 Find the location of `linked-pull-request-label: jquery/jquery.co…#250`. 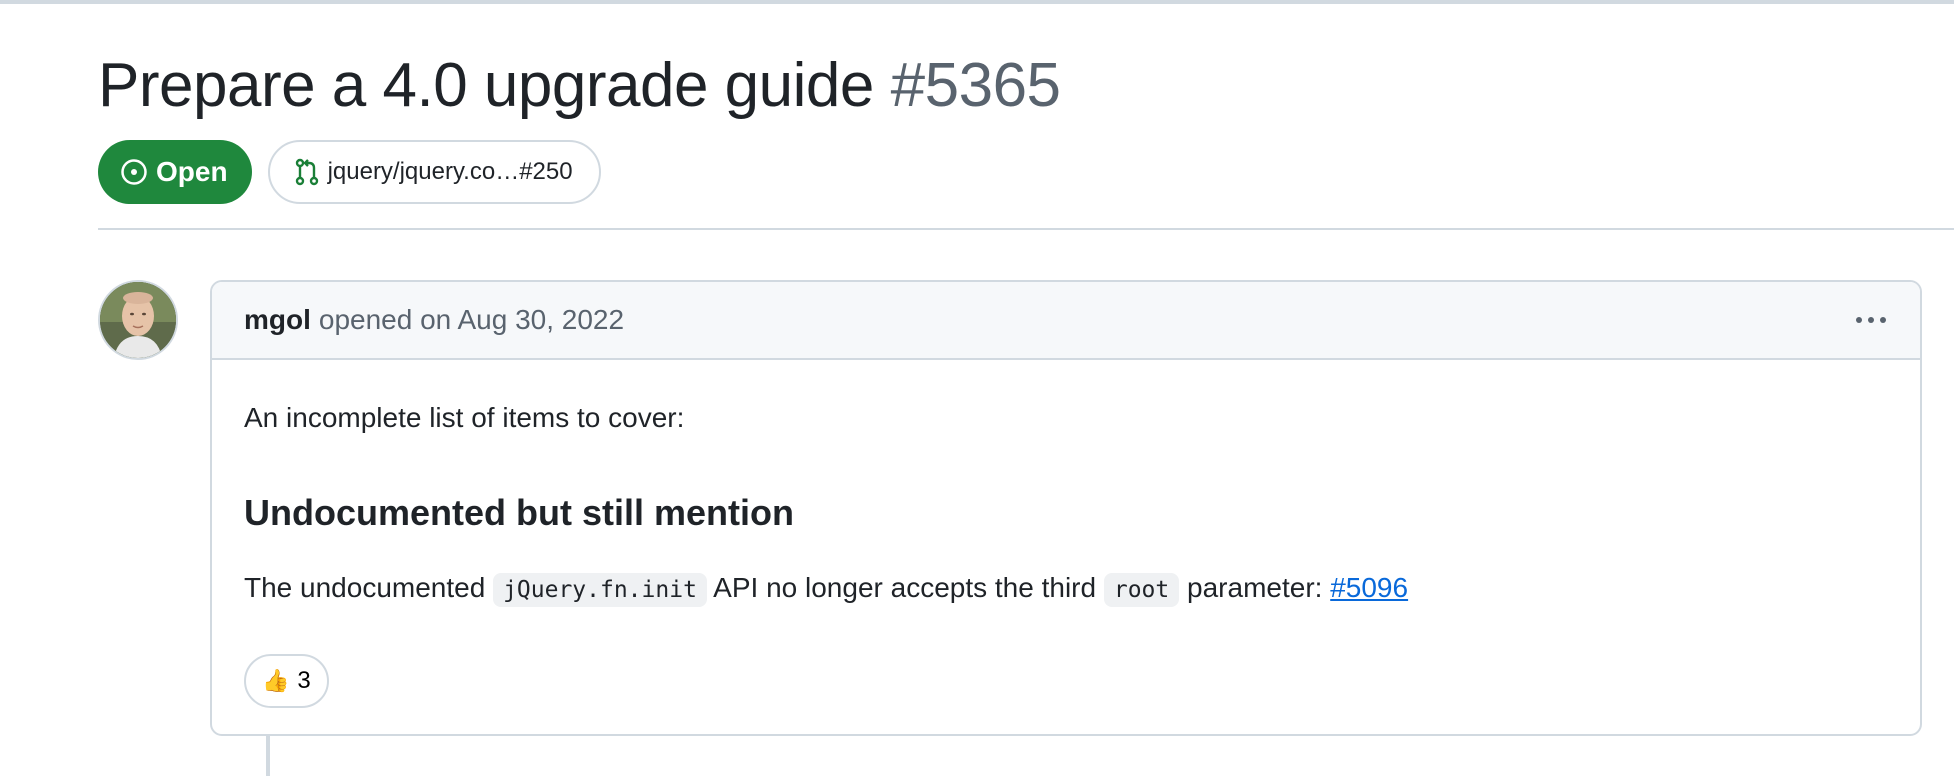

linked-pull-request-label: jquery/jquery.co…#250 is located at coordinates (450, 171).